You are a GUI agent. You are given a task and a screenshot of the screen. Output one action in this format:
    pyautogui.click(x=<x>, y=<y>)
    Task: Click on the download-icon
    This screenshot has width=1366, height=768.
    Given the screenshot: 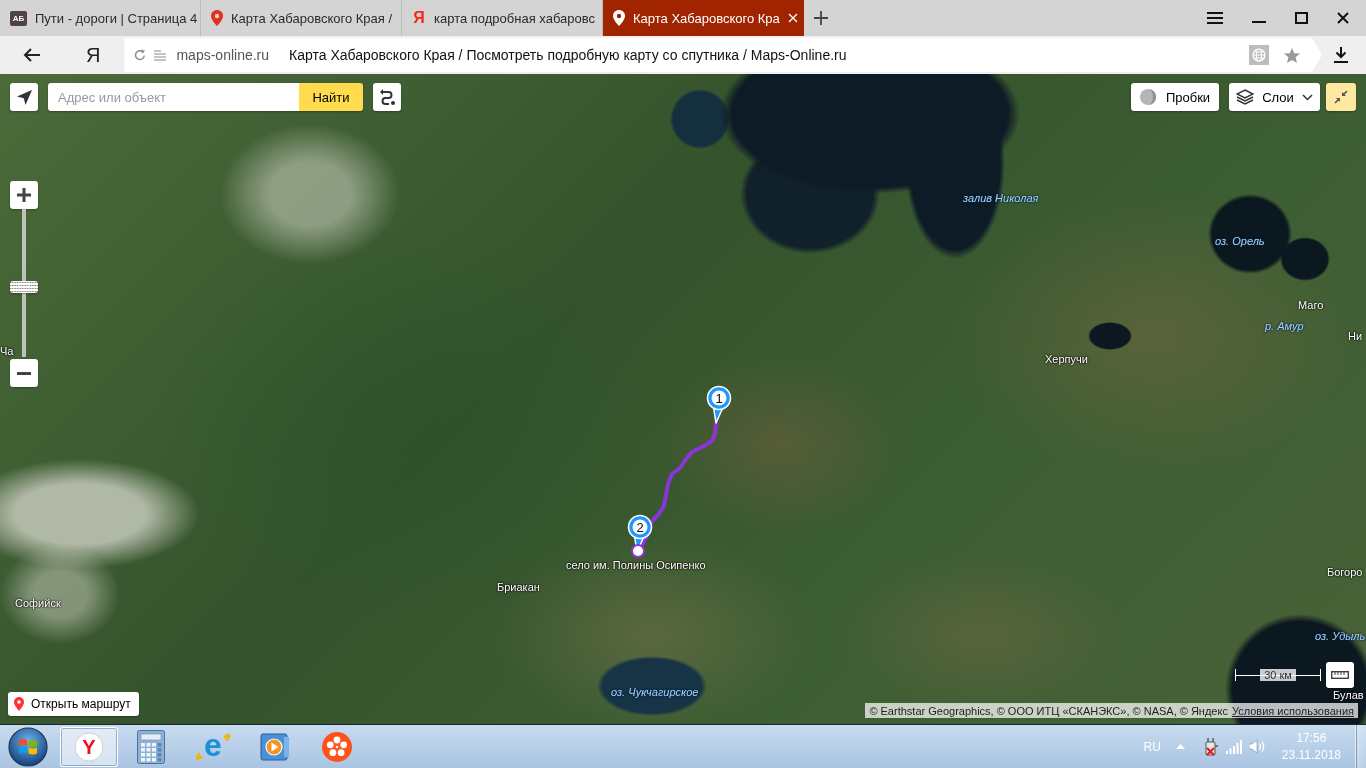 What is the action you would take?
    pyautogui.click(x=1341, y=55)
    